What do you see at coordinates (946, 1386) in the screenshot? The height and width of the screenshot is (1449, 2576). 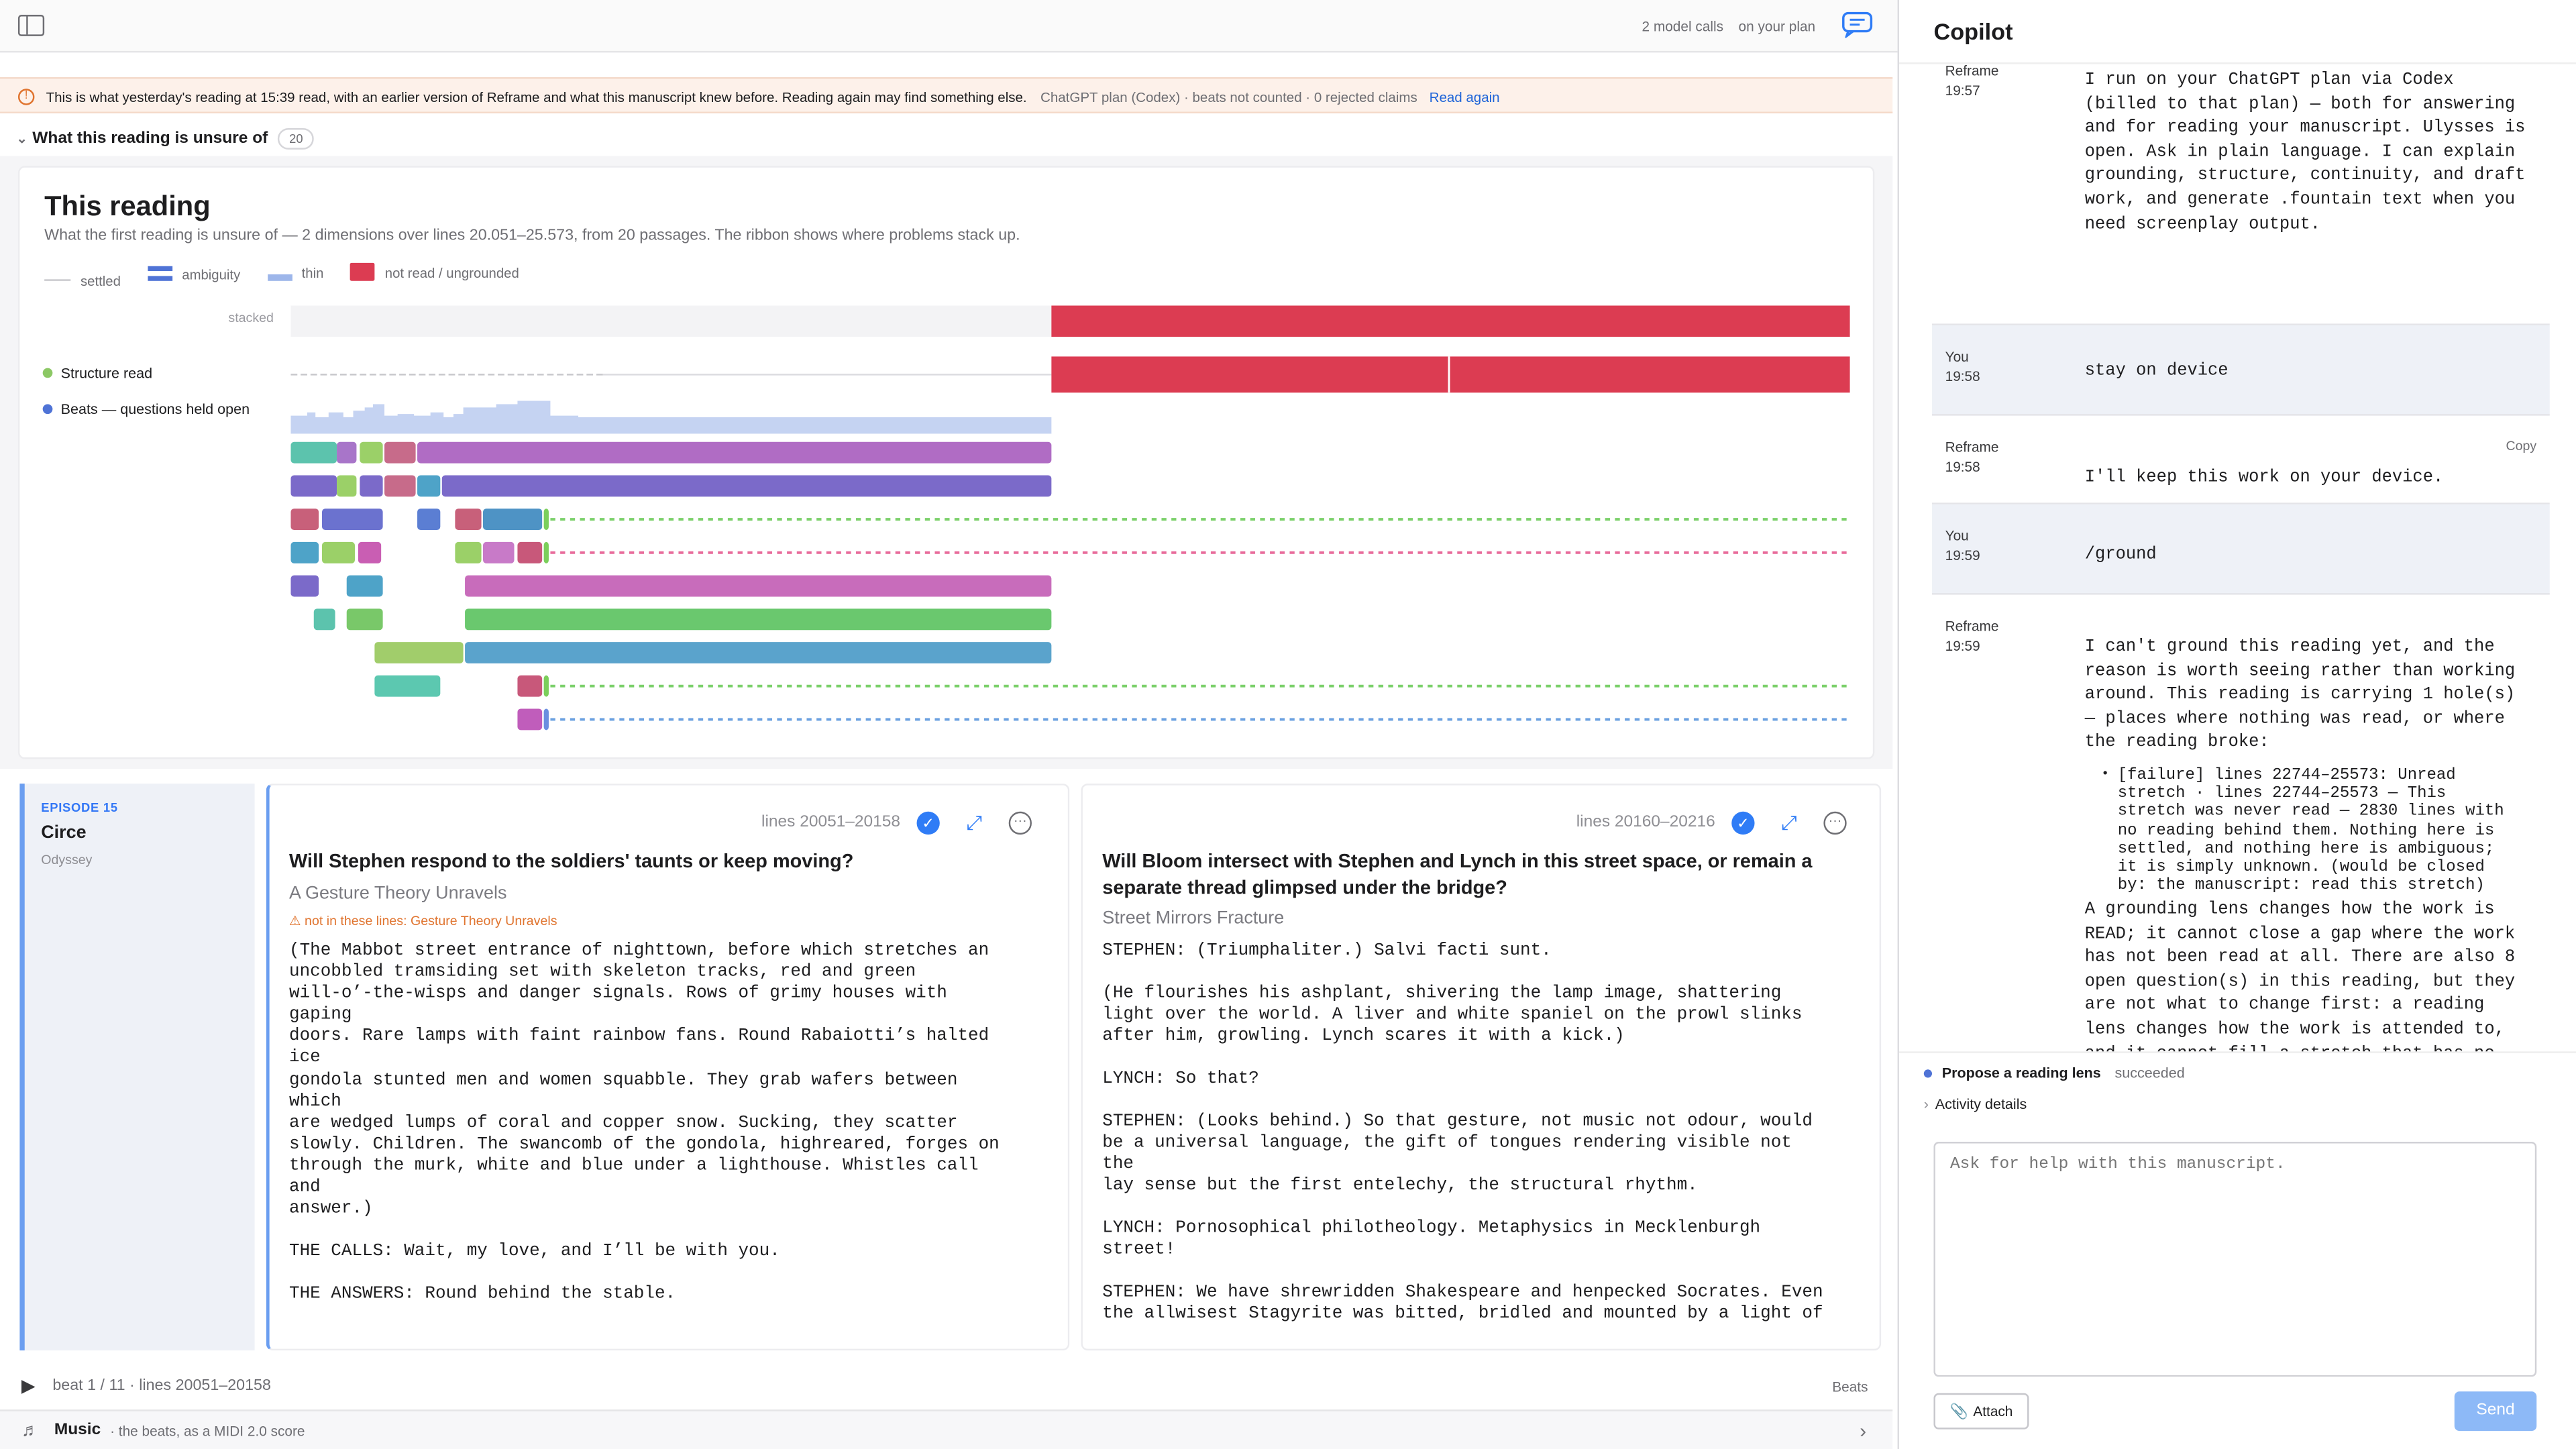 I see `beat-playback-row: ▶ beat 1 / 11 · lines 20051–20158 Beats` at bounding box center [946, 1386].